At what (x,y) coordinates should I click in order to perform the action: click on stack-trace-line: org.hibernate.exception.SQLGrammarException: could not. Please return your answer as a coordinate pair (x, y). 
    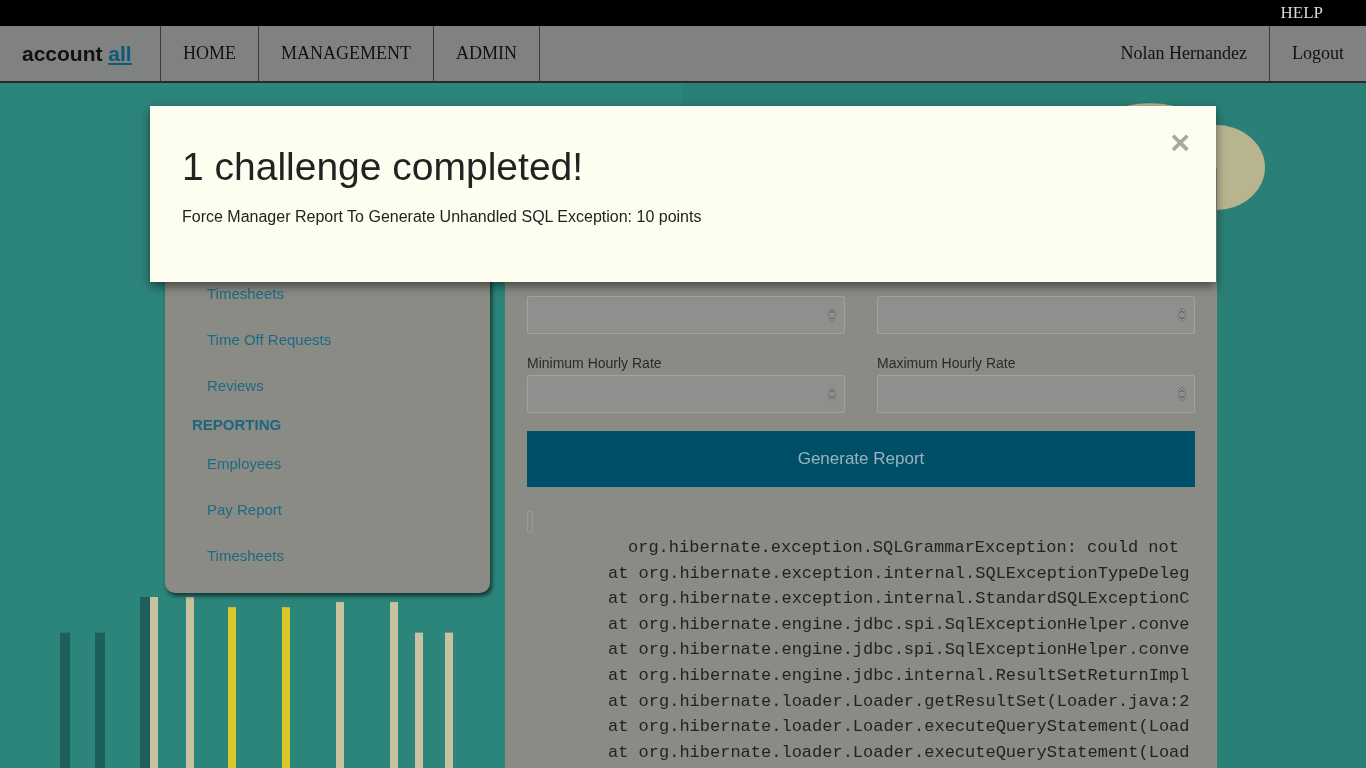
    Looking at the image, I should click on (903, 548).